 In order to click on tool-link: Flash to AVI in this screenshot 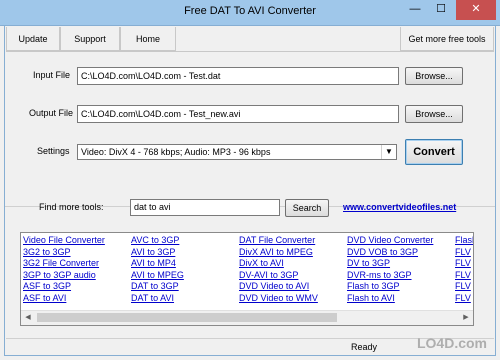, I will do `click(390, 299)`.